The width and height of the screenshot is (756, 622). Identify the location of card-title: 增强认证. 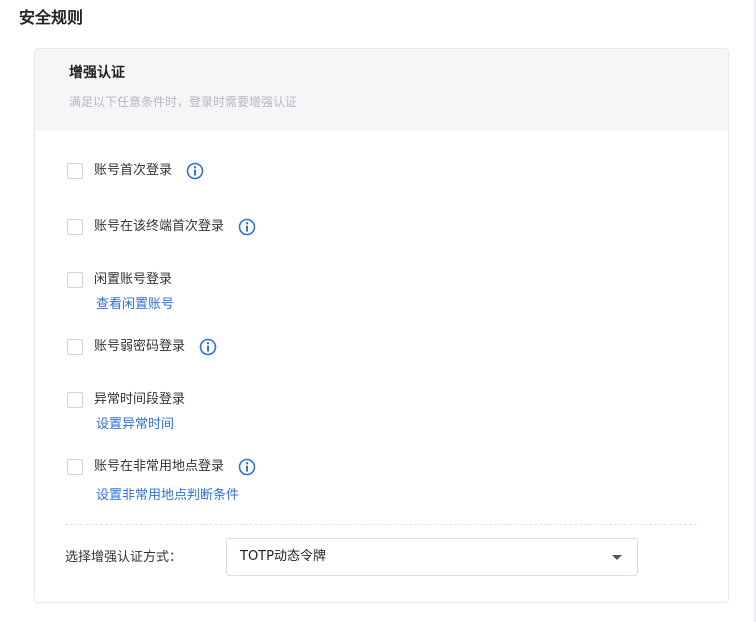
(97, 73).